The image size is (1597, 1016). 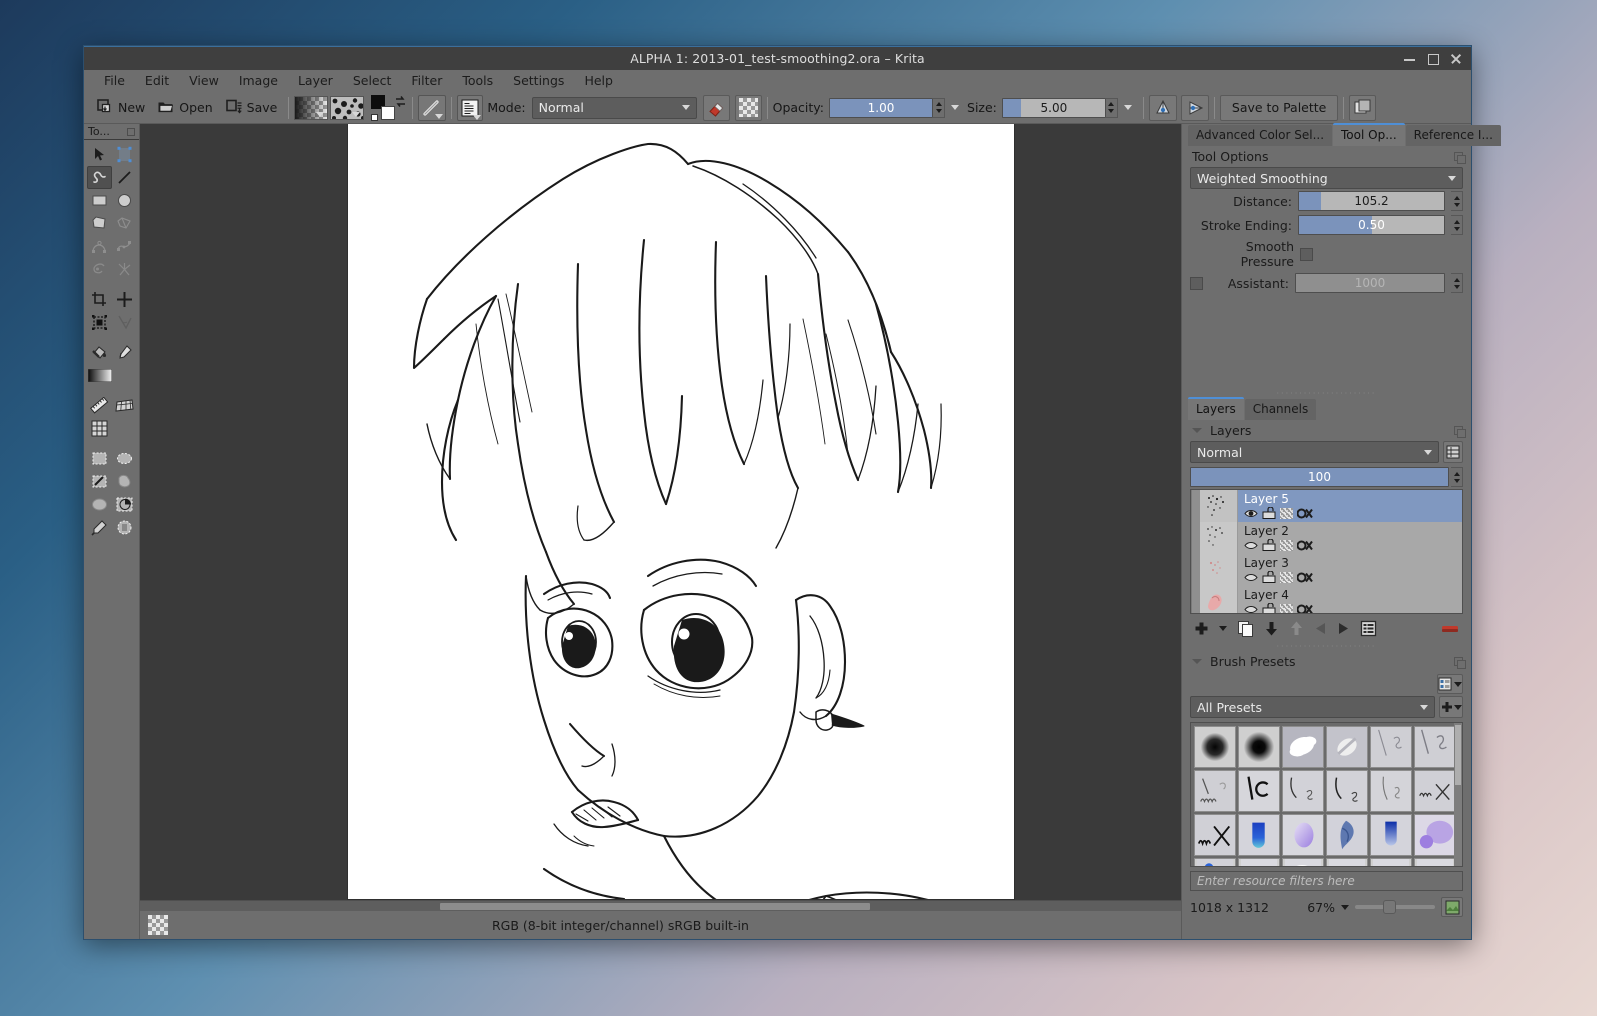 I want to click on tool-elliptical-select, so click(x=124, y=458).